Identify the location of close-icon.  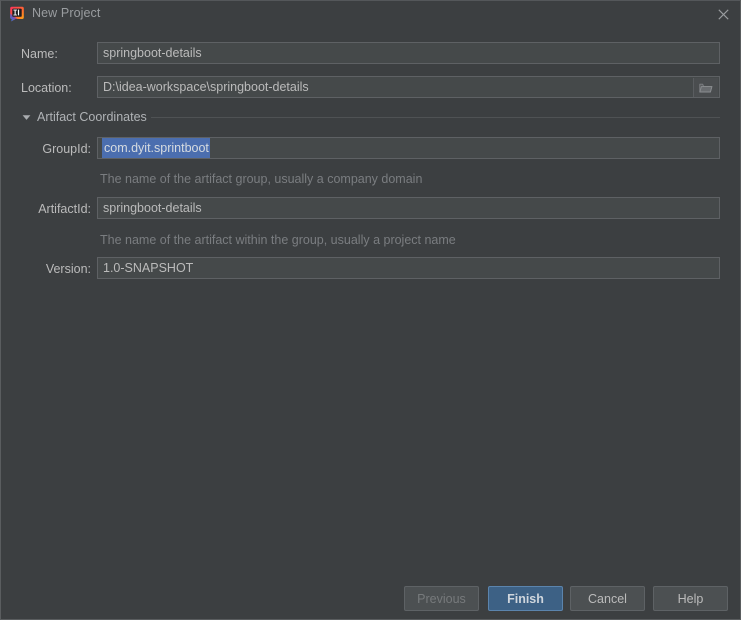
(723, 14).